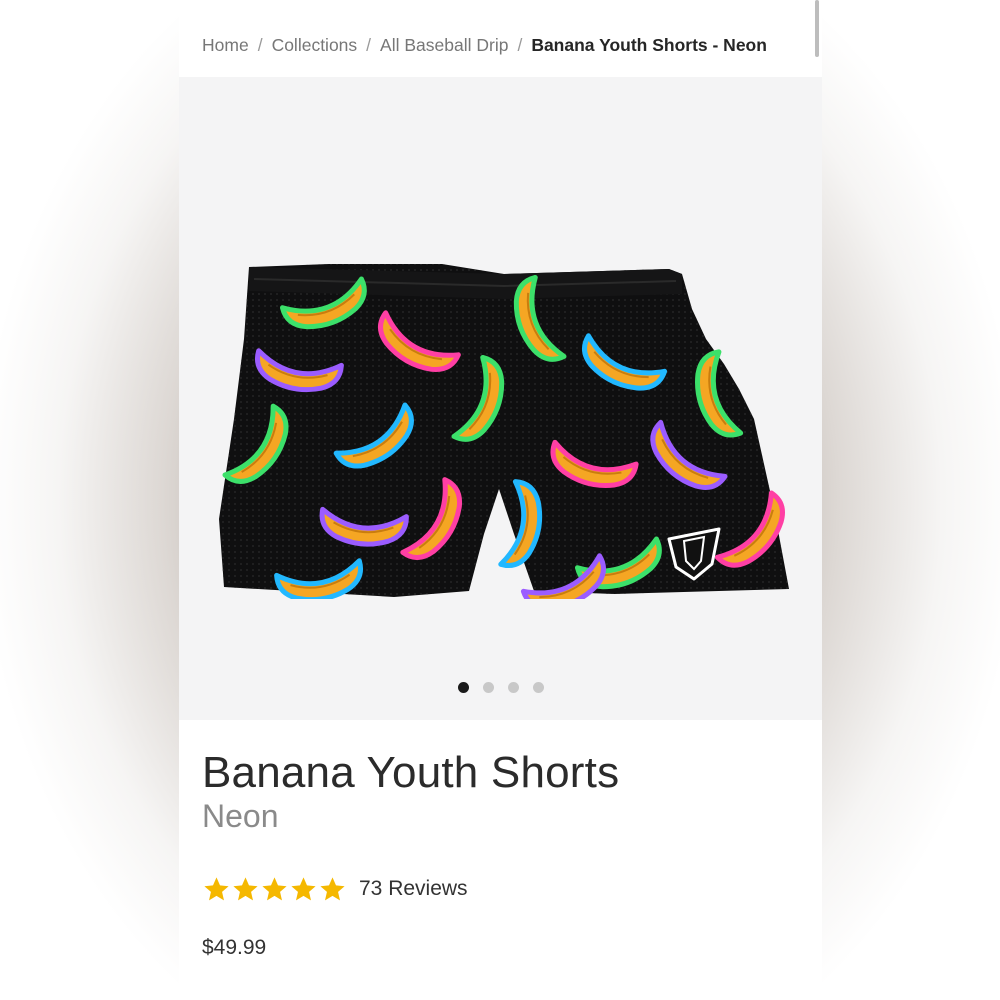 The height and width of the screenshot is (1000, 1000). I want to click on gallery-pagination, so click(500, 688).